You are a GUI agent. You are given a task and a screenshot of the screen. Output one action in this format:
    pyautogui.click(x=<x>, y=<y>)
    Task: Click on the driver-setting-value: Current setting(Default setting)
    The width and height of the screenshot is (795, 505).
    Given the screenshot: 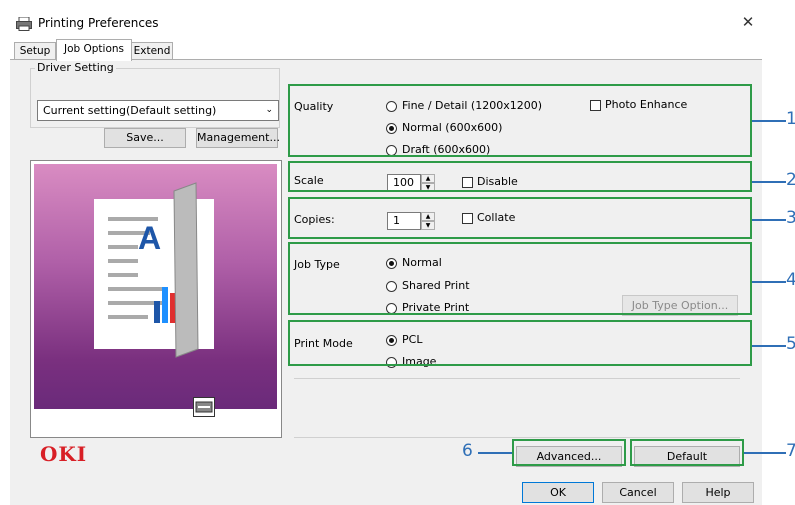 What is the action you would take?
    pyautogui.click(x=130, y=110)
    